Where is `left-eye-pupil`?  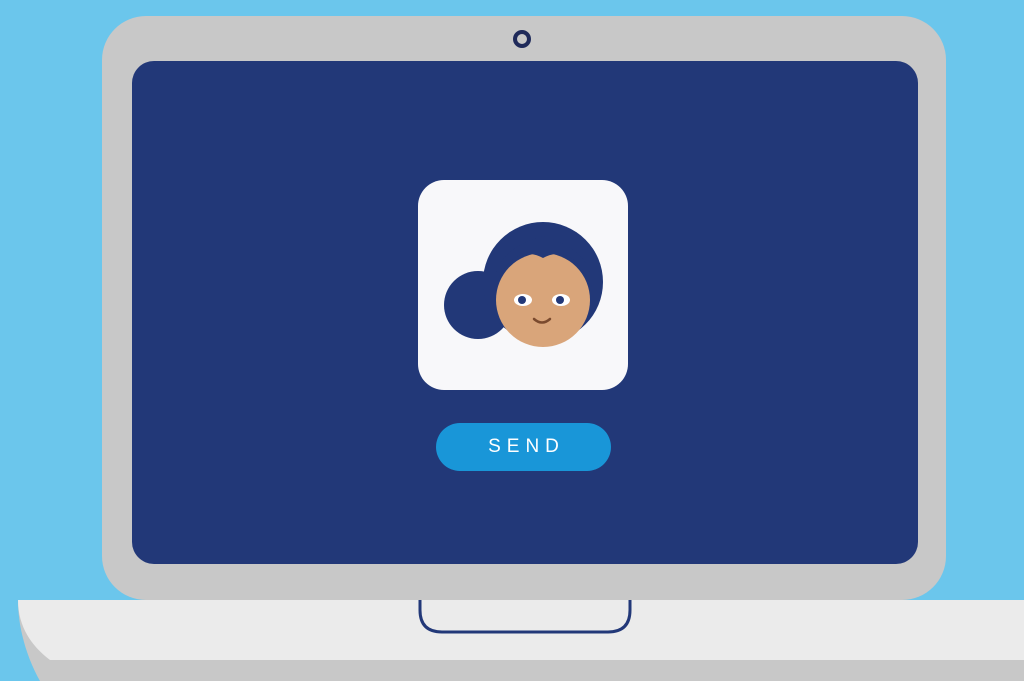
left-eye-pupil is located at coordinates (522, 300).